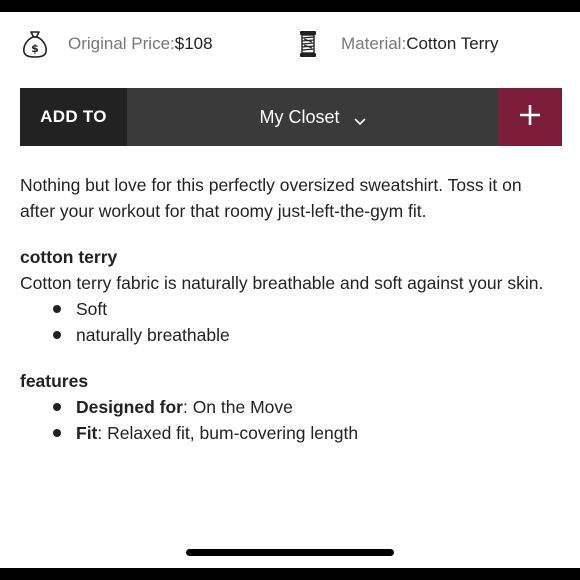 Image resolution: width=580 pixels, height=580 pixels. Describe the element at coordinates (290, 552) in the screenshot. I see `home-indicator` at that location.